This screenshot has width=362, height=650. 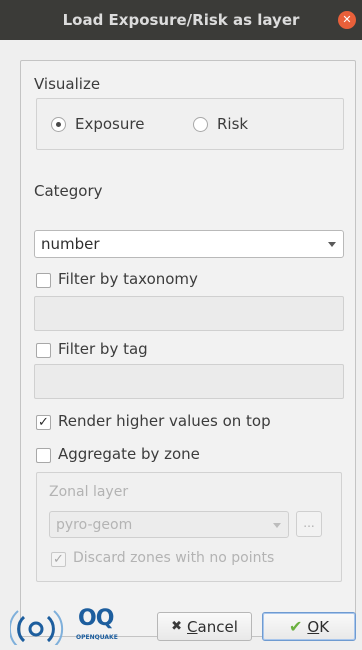 What do you see at coordinates (347, 20) in the screenshot?
I see `close-icon: ✕` at bounding box center [347, 20].